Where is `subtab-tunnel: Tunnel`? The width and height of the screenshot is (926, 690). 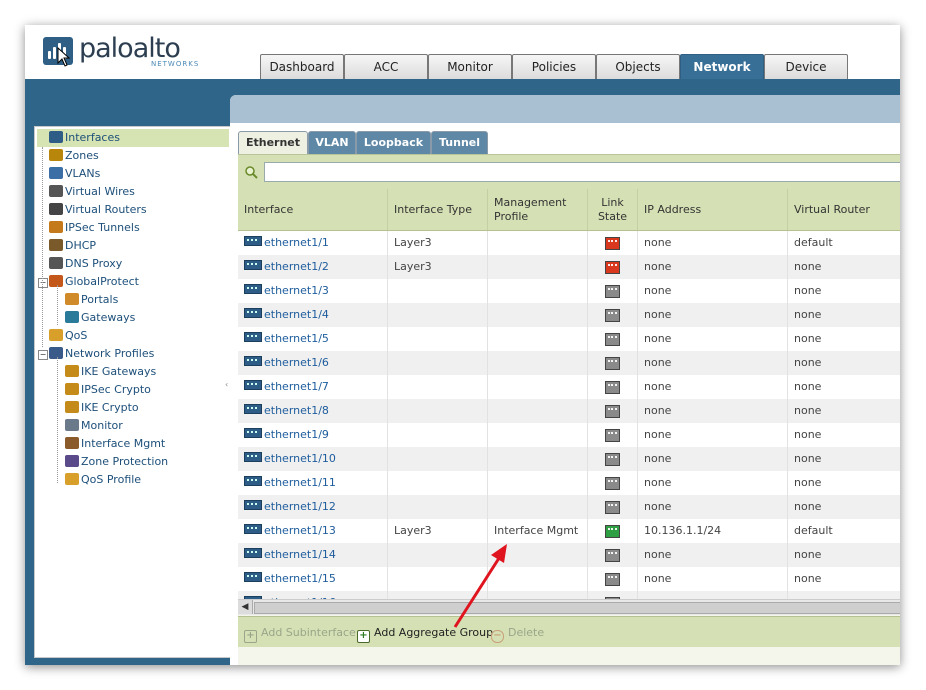 subtab-tunnel: Tunnel is located at coordinates (459, 142).